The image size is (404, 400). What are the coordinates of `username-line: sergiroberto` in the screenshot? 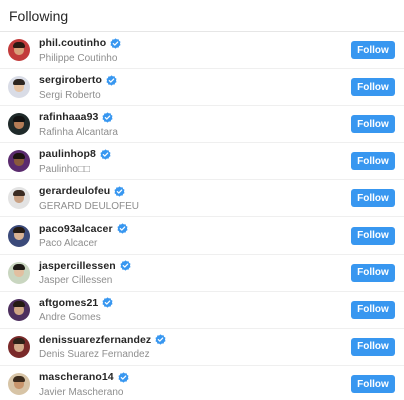 It's located at (221, 80).